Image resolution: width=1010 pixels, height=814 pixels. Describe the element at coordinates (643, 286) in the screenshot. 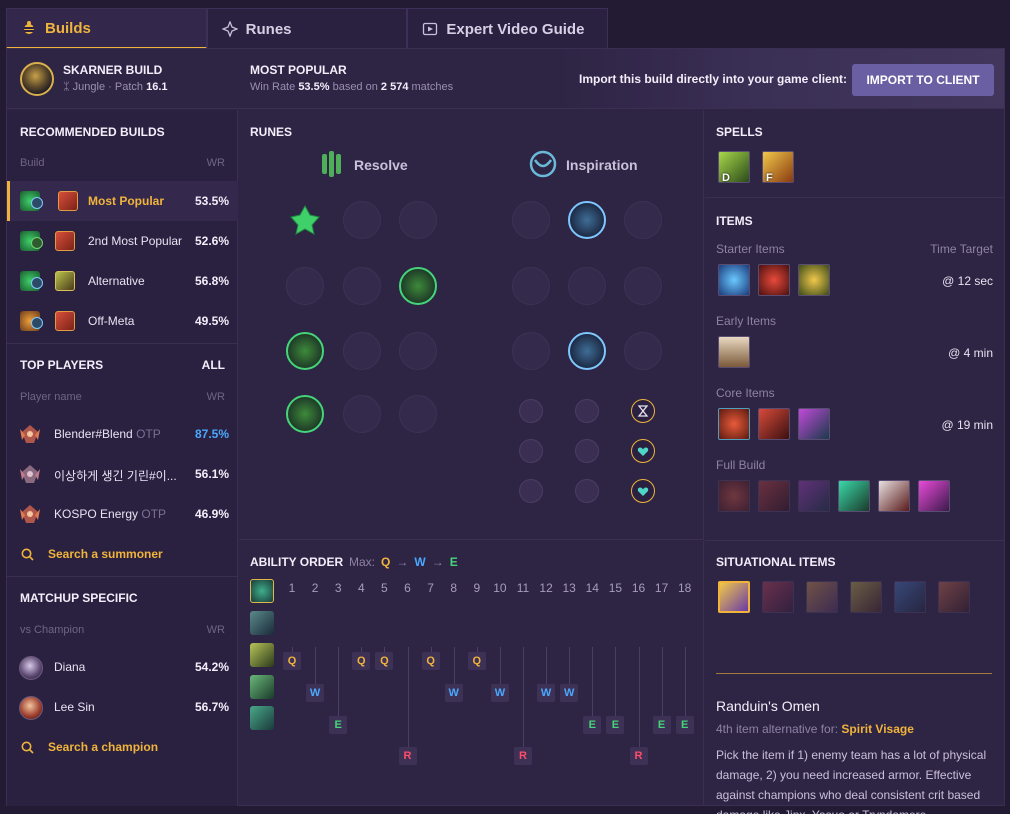

I see `rune-biscuit-delivery` at that location.